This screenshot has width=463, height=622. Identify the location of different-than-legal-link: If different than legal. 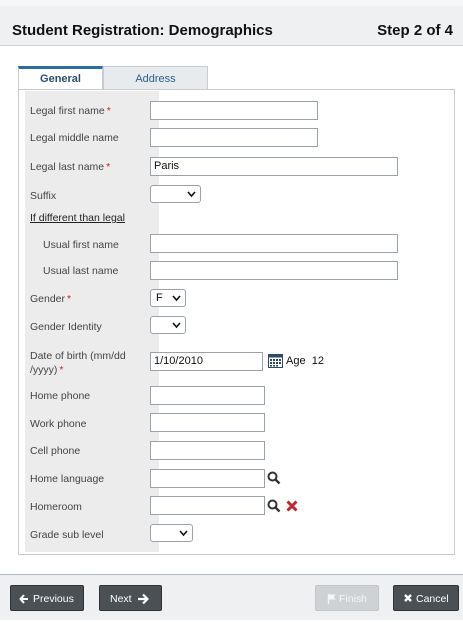
(77, 218).